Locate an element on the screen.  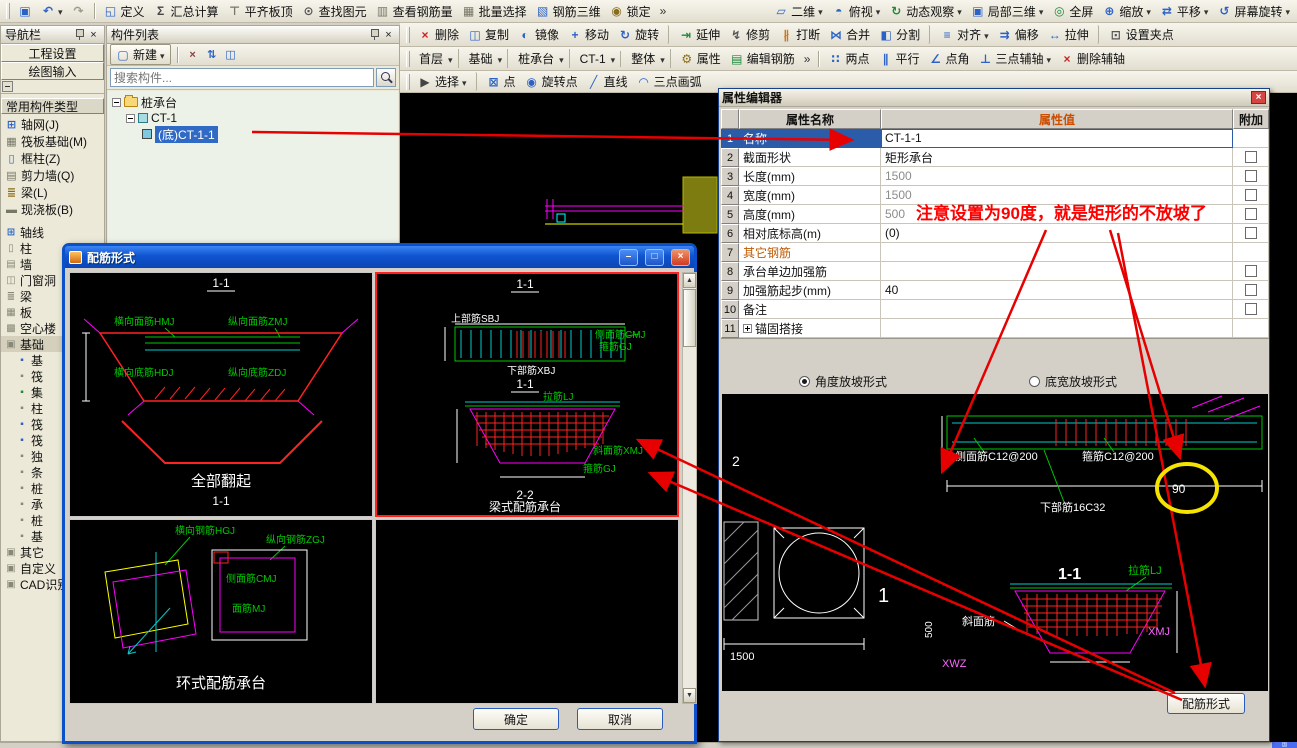
save-button: ▣ is located at coordinates (25, 11).